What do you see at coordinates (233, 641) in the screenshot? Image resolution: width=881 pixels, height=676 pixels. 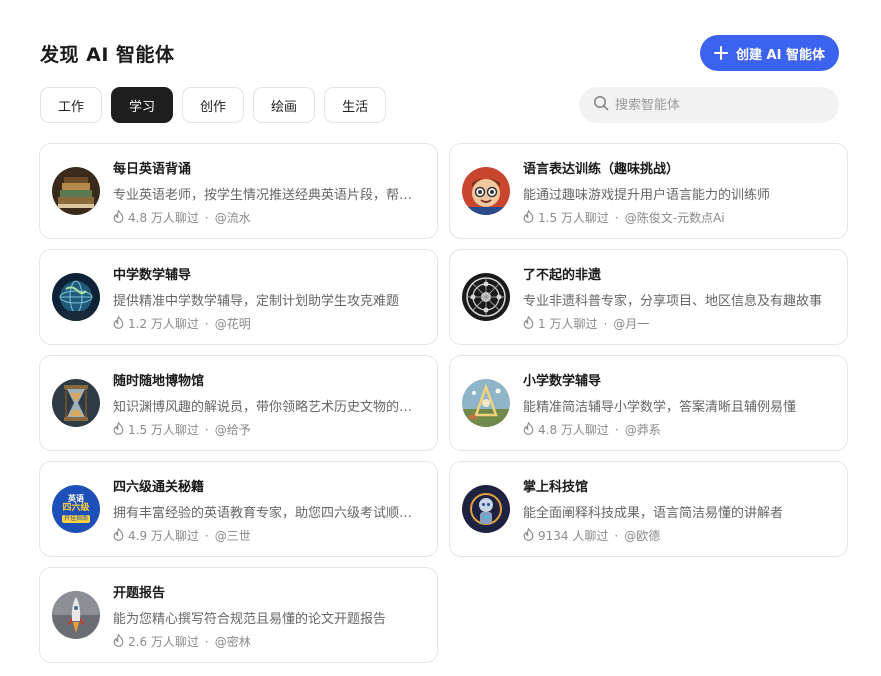 I see `author-name: @密林` at bounding box center [233, 641].